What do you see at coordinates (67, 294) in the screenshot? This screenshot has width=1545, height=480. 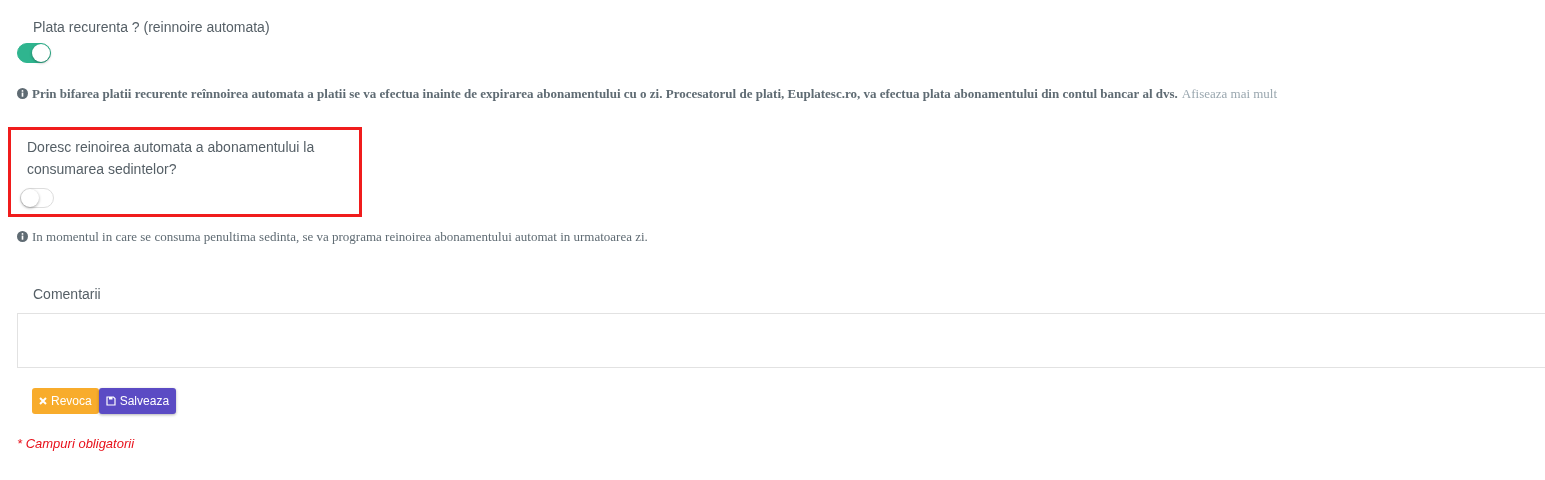 I see `field-label: Comentarii` at bounding box center [67, 294].